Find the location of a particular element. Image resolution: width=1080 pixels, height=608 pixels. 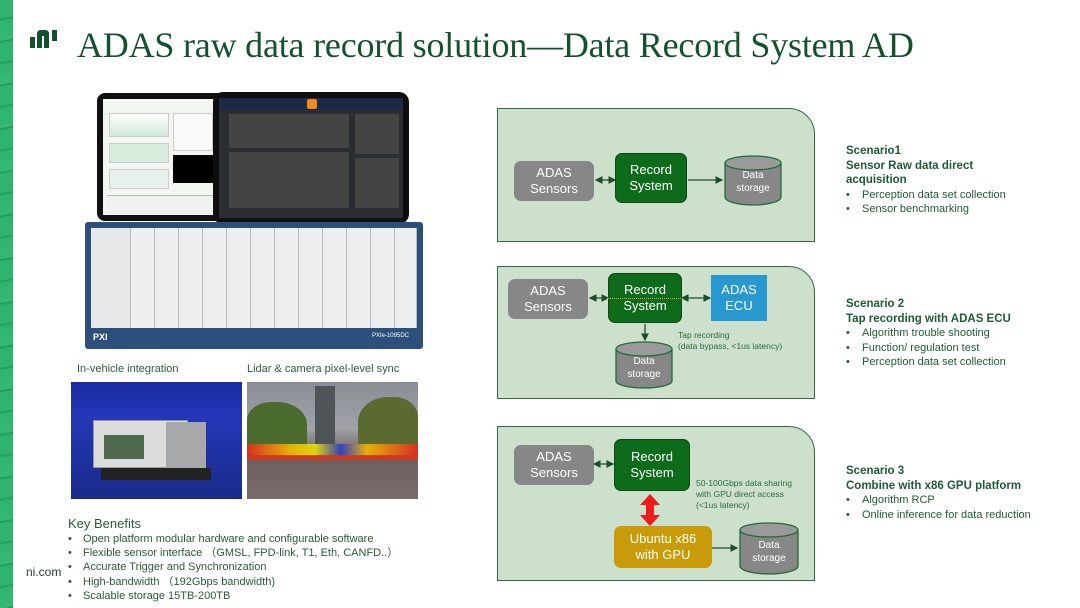

lidar-camera-photo is located at coordinates (332, 440).